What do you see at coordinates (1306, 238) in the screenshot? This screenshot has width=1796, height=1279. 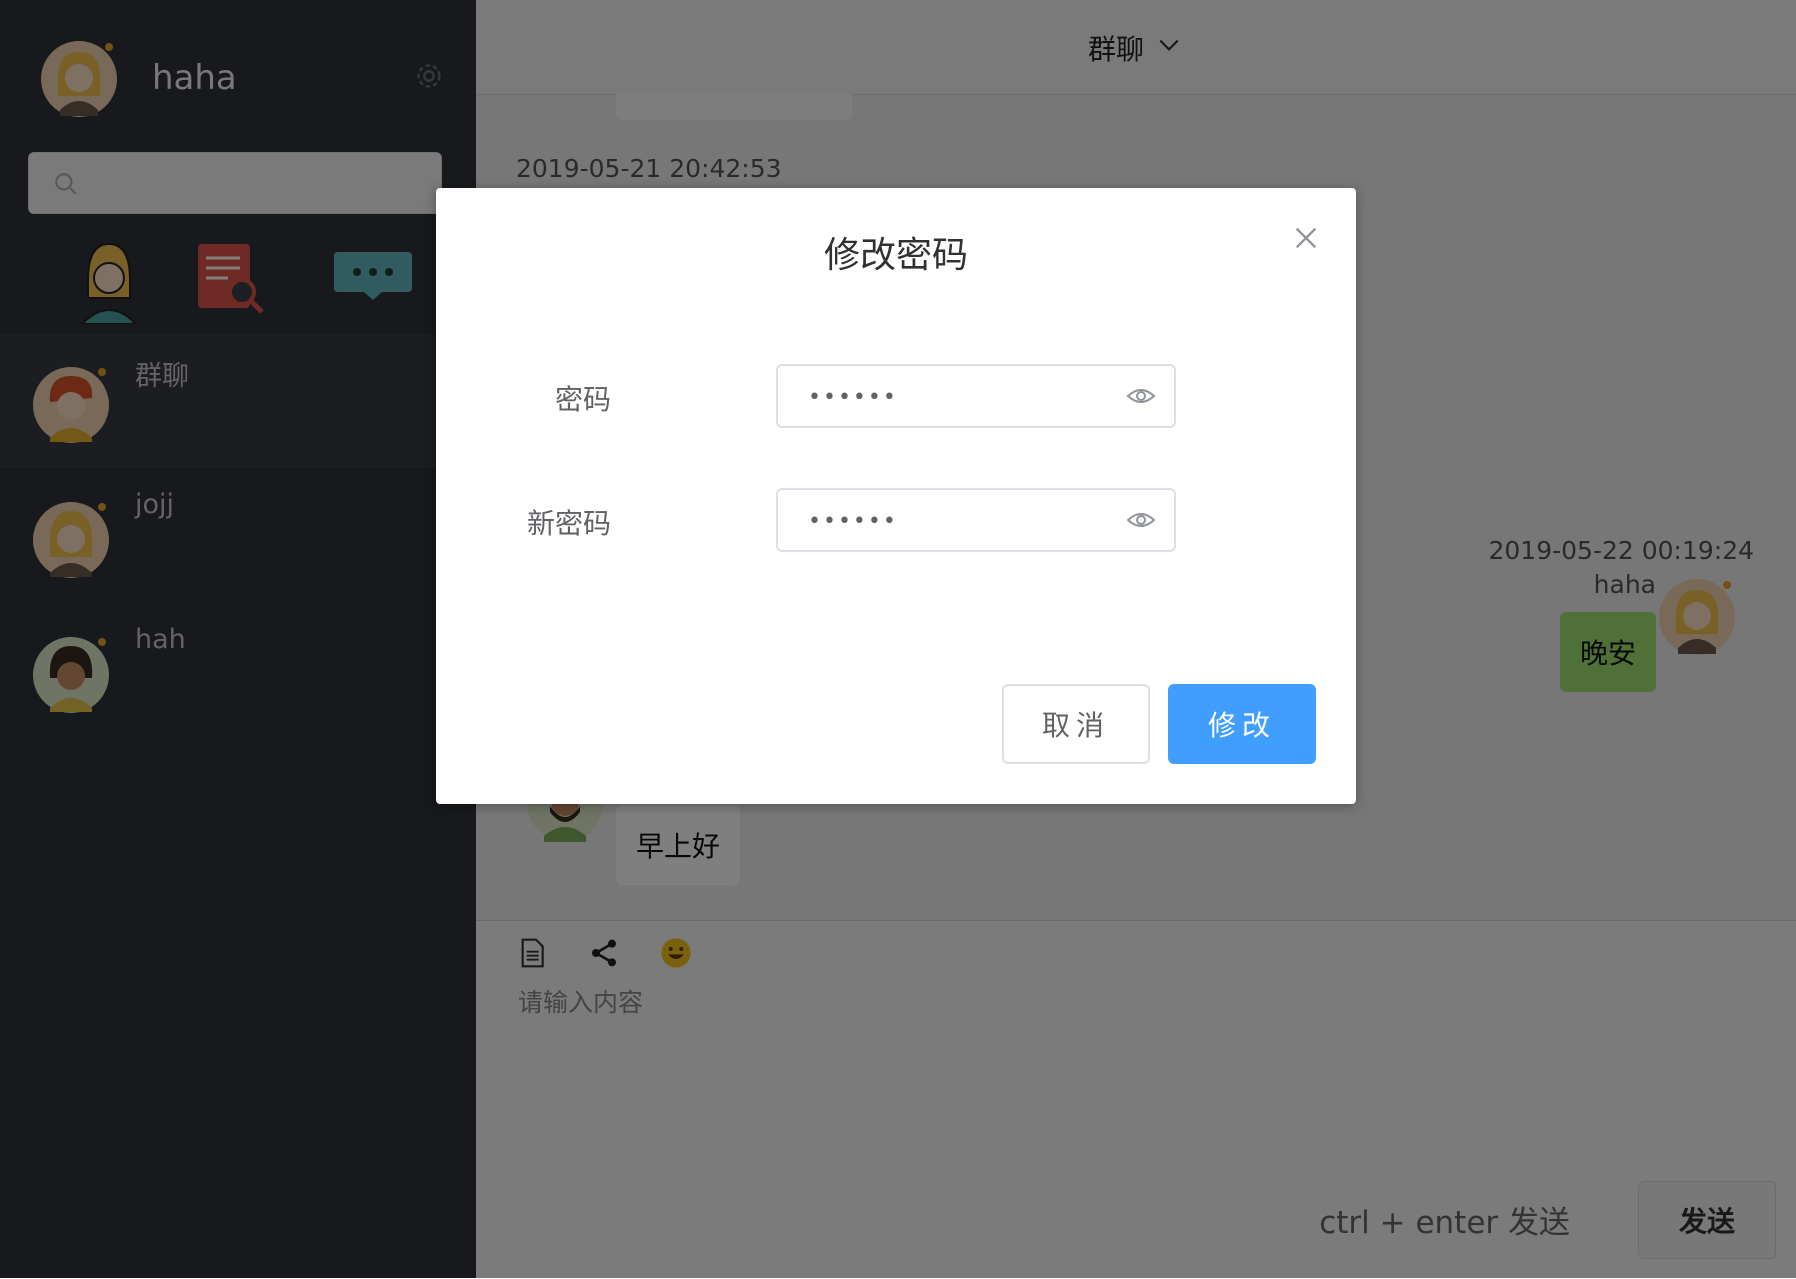 I see `close-icon` at bounding box center [1306, 238].